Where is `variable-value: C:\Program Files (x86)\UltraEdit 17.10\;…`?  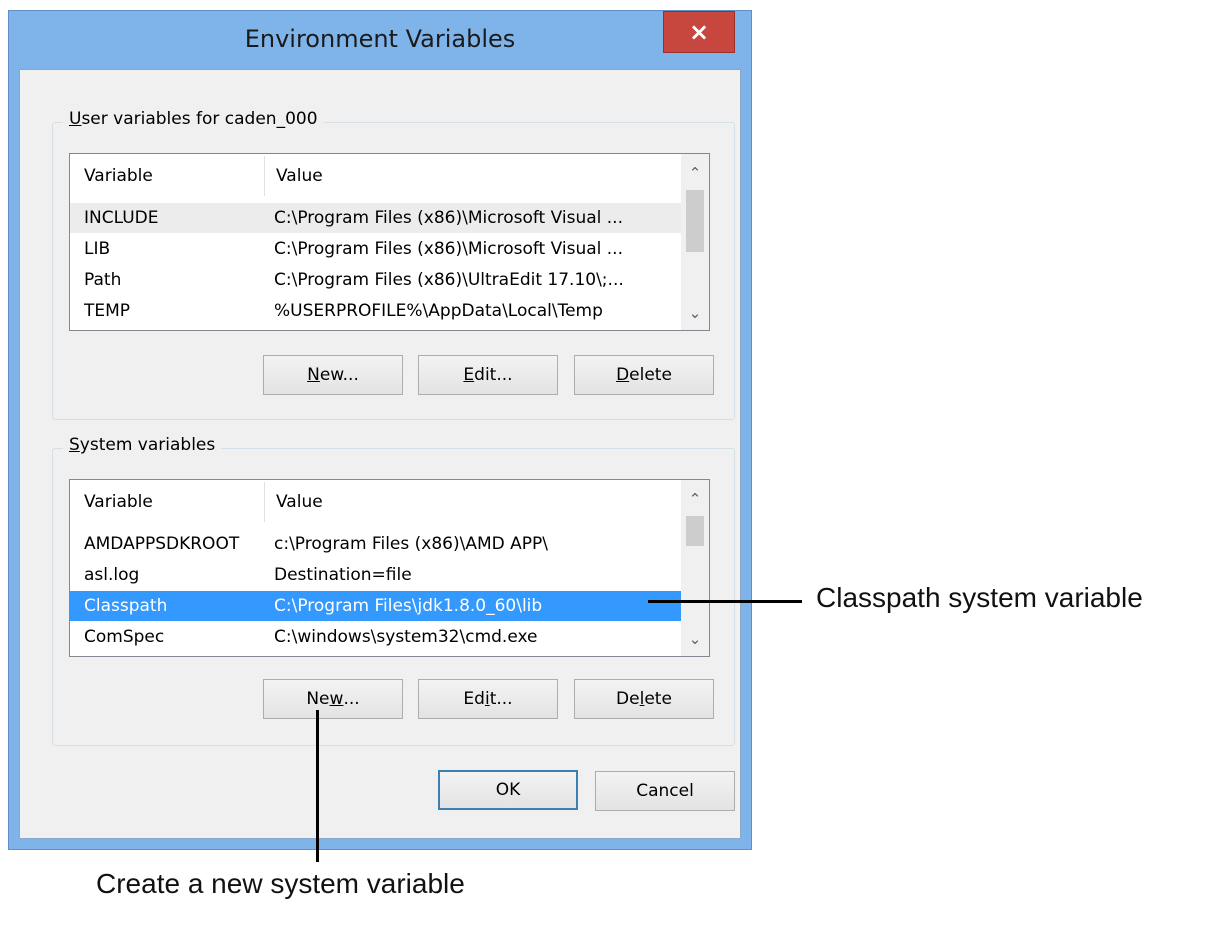 variable-value: C:\Program Files (x86)\UltraEdit 17.10\;… is located at coordinates (449, 280).